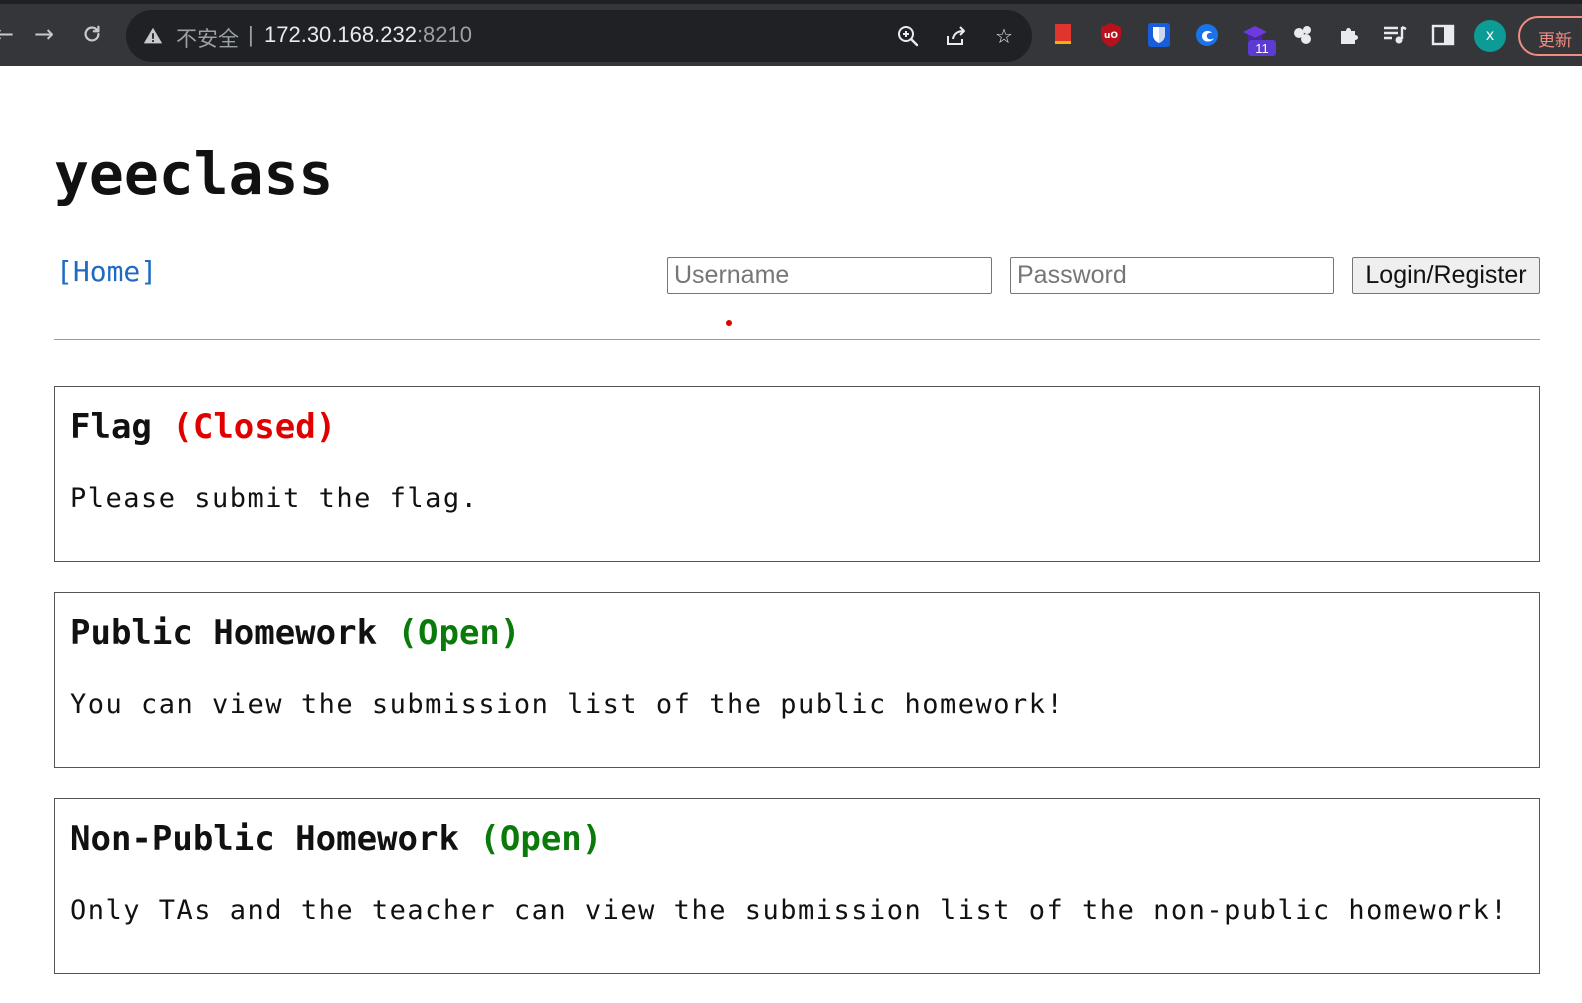  What do you see at coordinates (7, 34) in the screenshot?
I see `arrow-left-icon: ←` at bounding box center [7, 34].